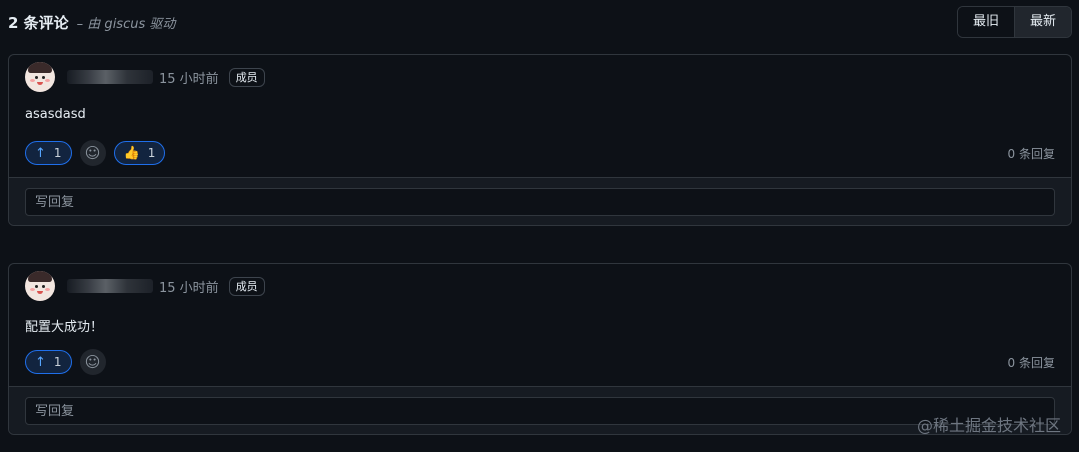 The height and width of the screenshot is (452, 1079). I want to click on sort-toggle: 最旧 最新, so click(1014, 22).